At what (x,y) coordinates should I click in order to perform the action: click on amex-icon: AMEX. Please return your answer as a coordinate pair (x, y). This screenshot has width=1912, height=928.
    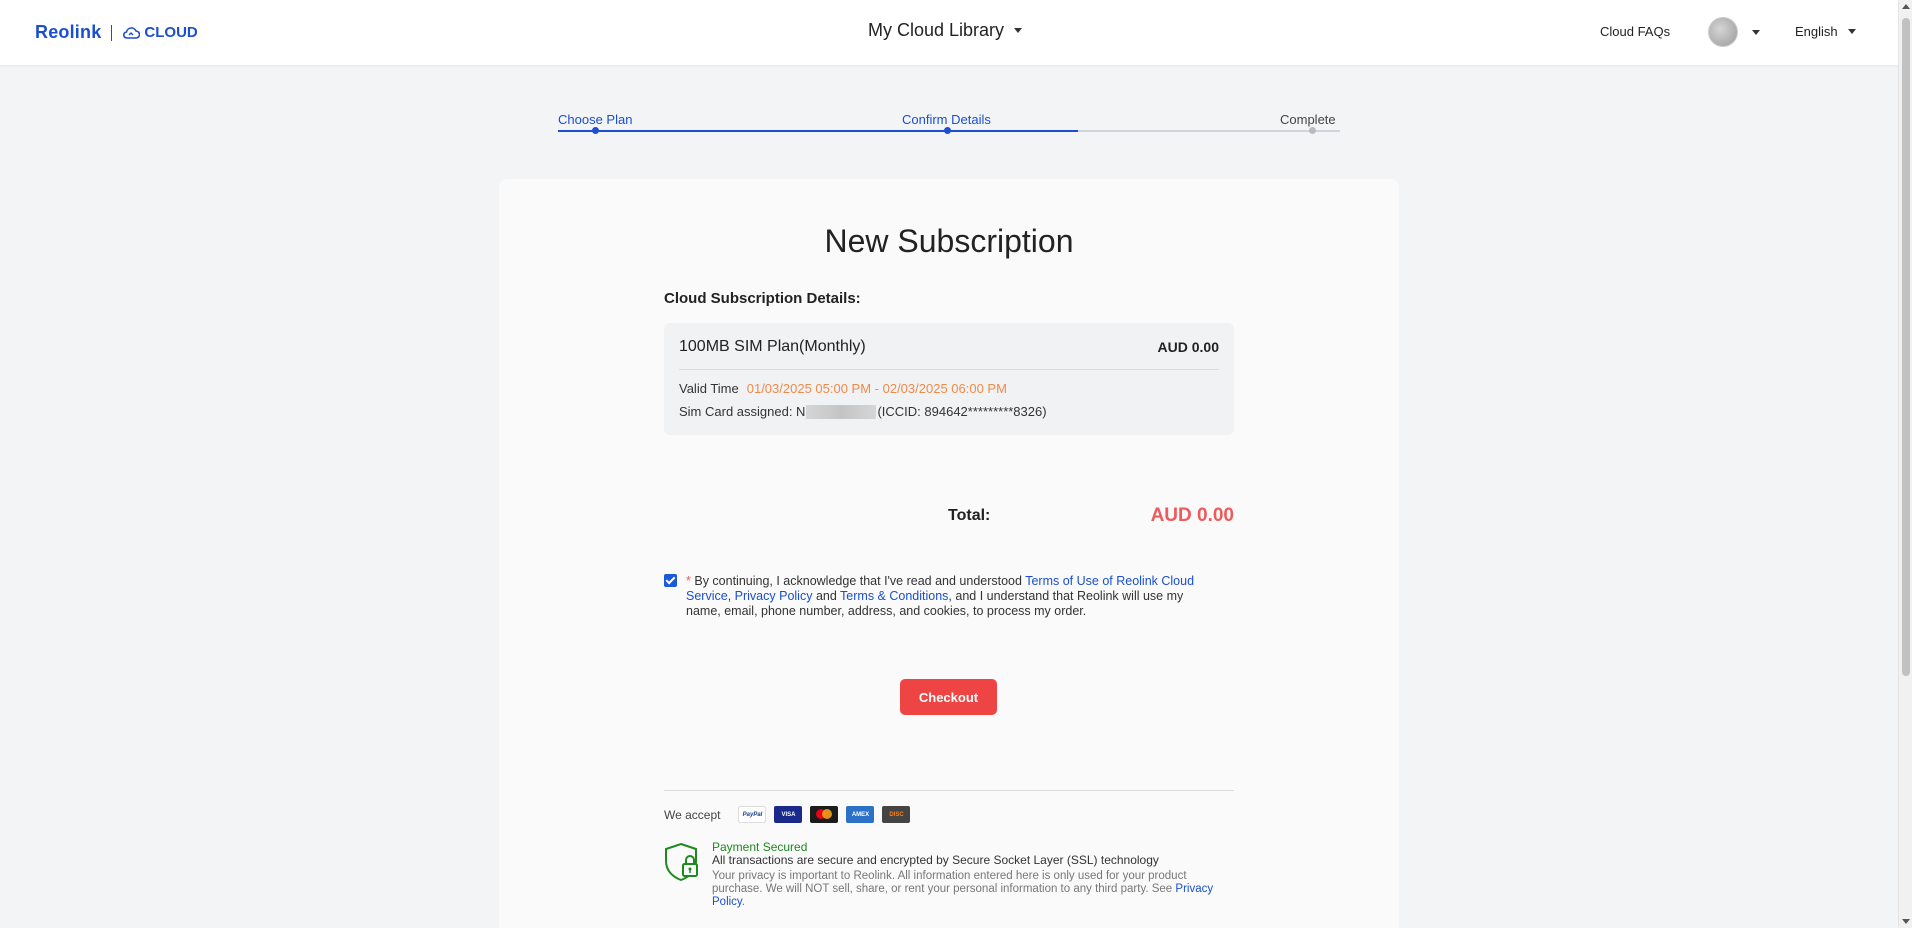
    Looking at the image, I should click on (860, 814).